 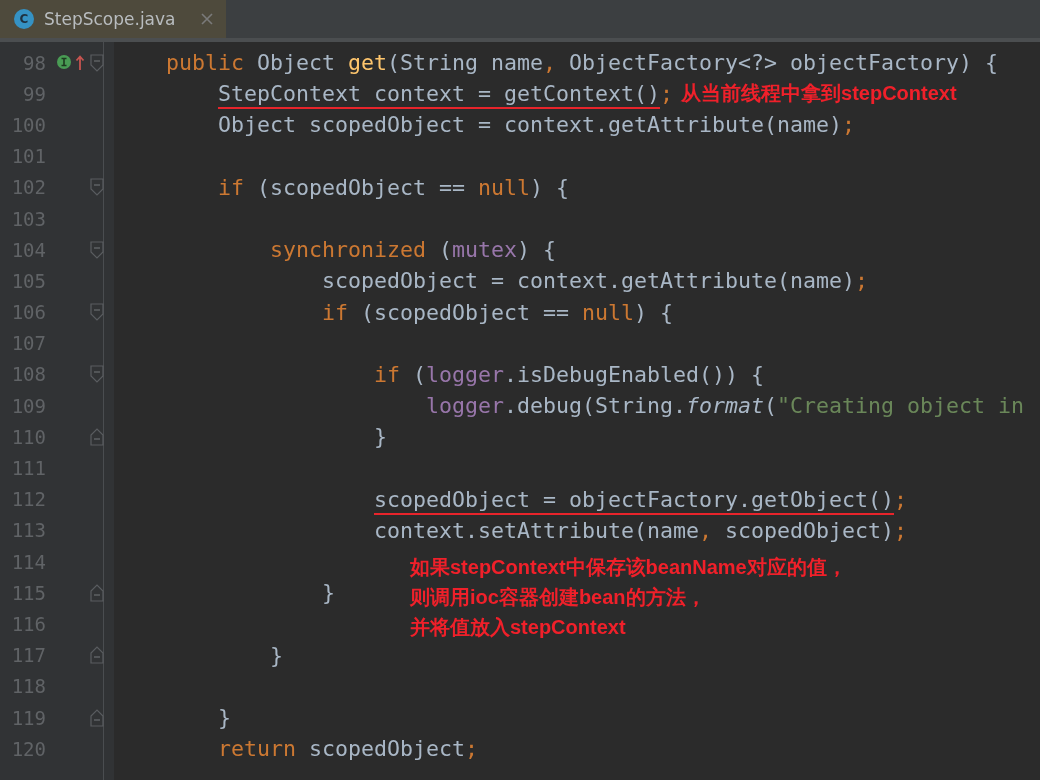 I want to click on code-line: public Object get(String name, ObjectFactory<?> objectFactory) {, so click(x=582, y=63).